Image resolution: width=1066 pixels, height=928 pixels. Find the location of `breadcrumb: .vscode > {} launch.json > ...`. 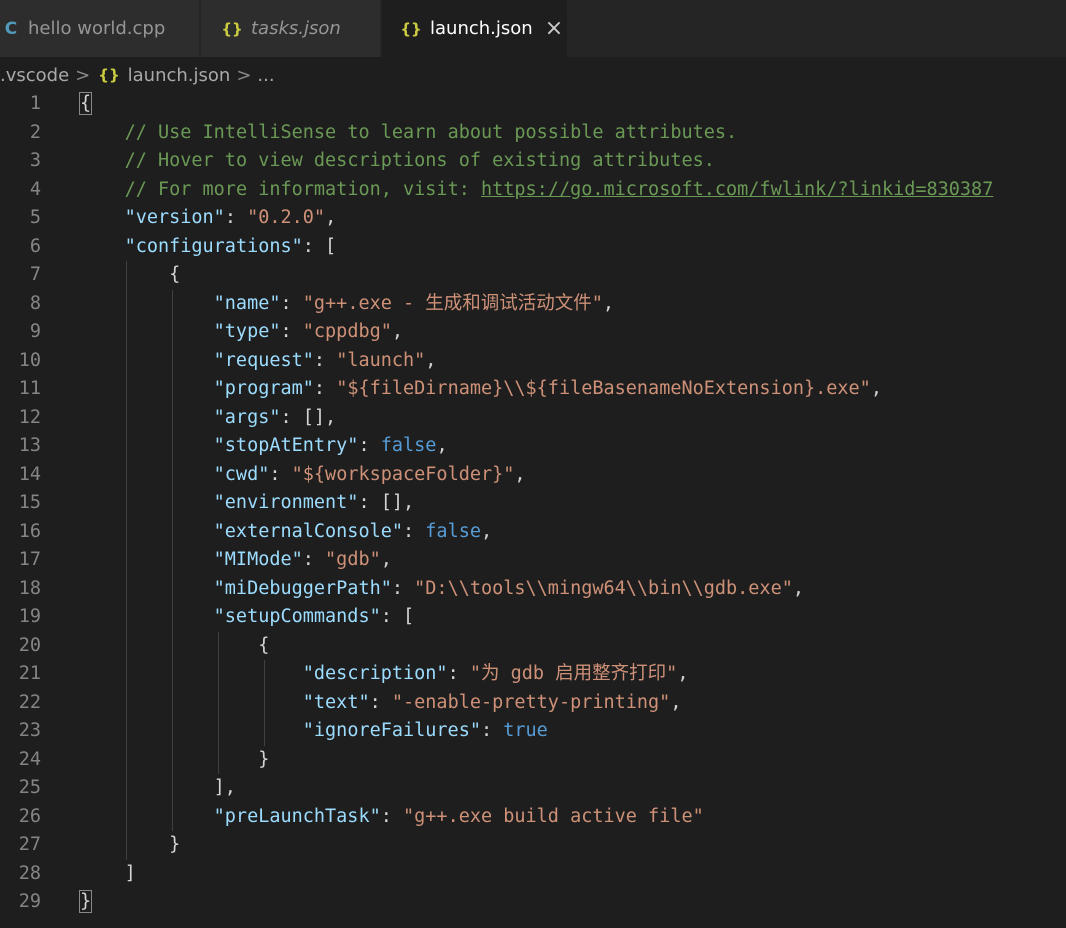

breadcrumb: .vscode > {} launch.json > ... is located at coordinates (533, 75).